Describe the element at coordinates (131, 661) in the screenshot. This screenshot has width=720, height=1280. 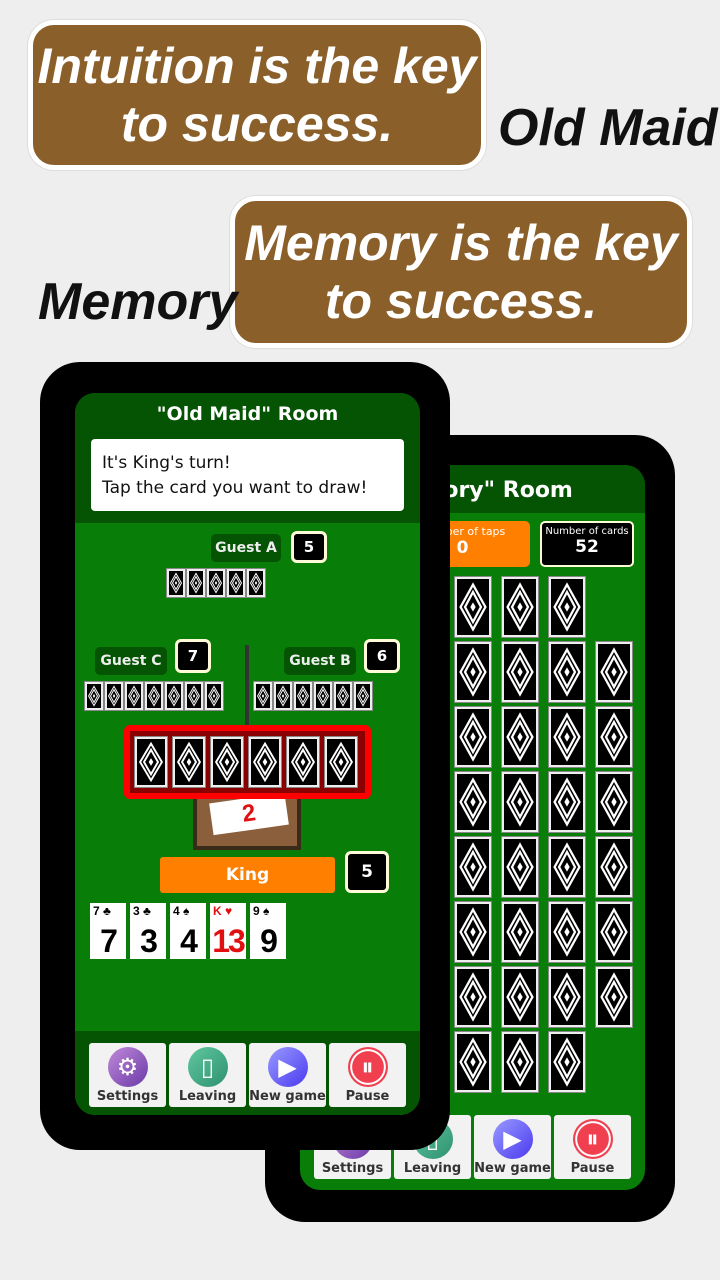
I see `guest-c-label: Guest C` at that location.